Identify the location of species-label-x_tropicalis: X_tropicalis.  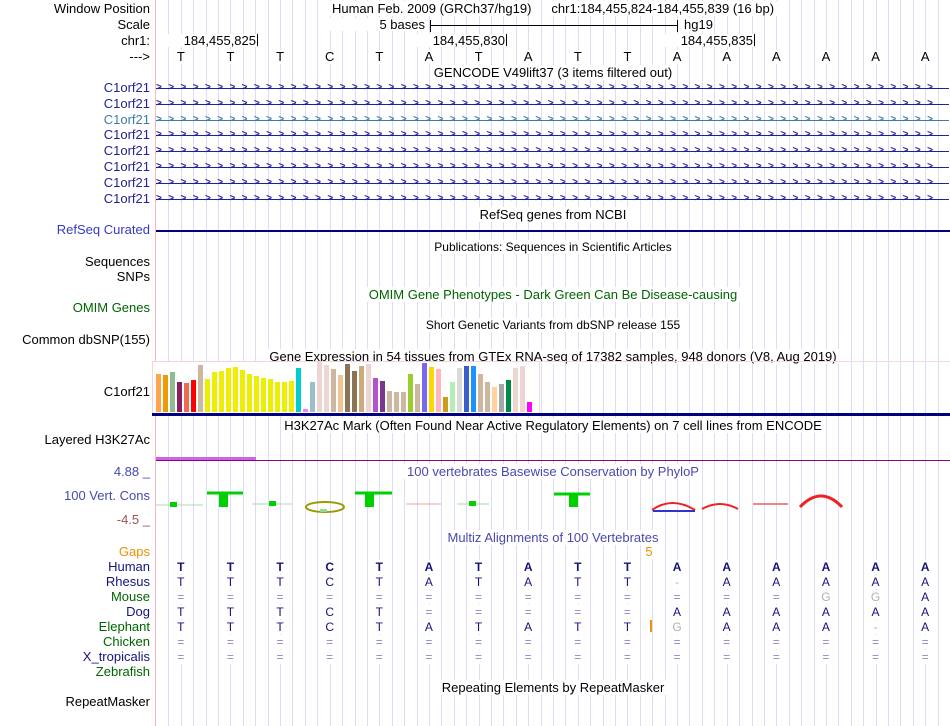
(76, 657).